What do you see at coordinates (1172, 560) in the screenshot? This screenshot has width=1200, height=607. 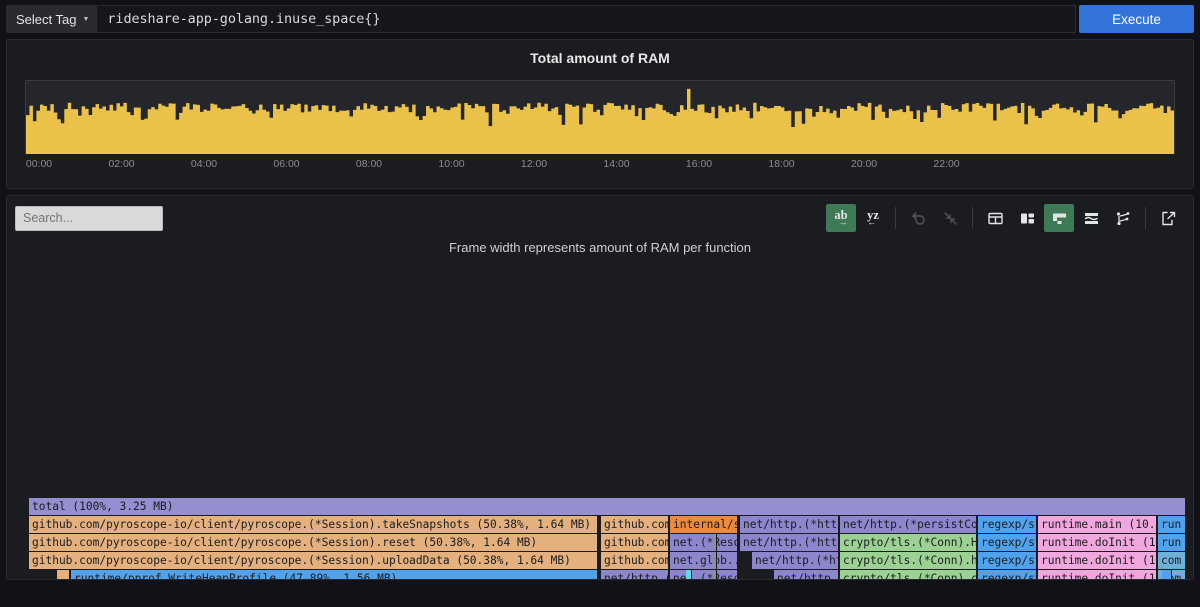 I see `flamegraph-frame: com` at bounding box center [1172, 560].